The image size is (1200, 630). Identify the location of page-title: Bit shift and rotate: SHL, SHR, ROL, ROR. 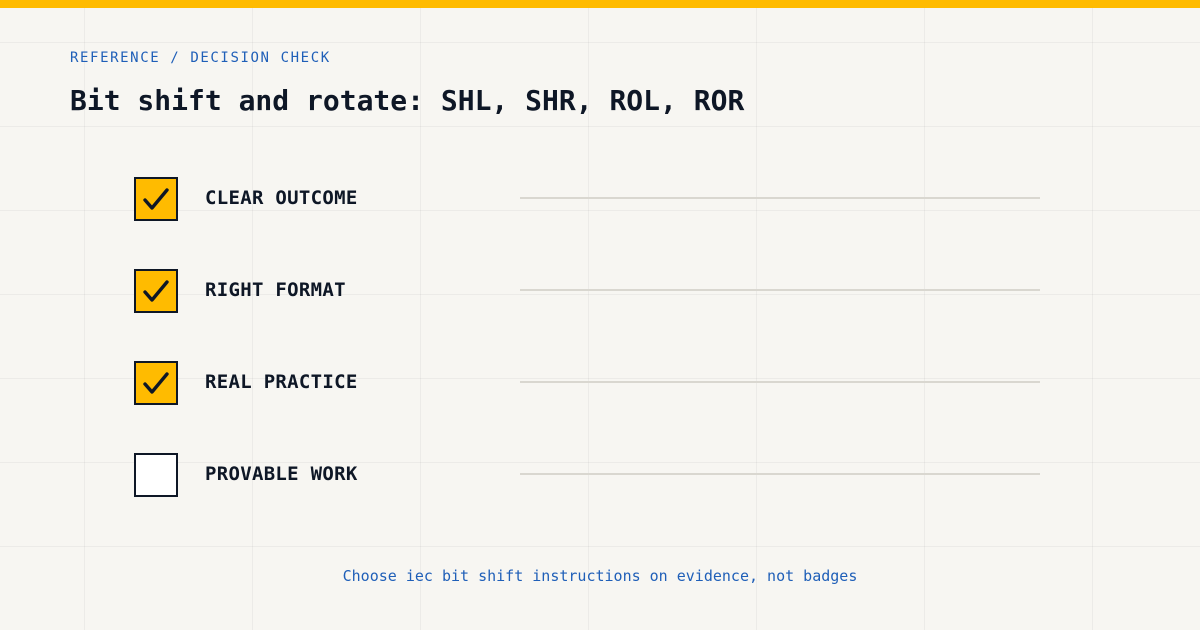
(407, 100).